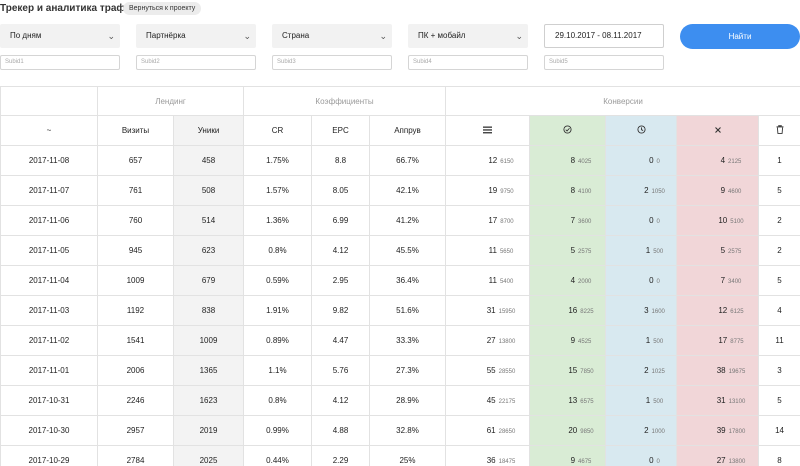  I want to click on cell-total: 11 5650, so click(487, 250).